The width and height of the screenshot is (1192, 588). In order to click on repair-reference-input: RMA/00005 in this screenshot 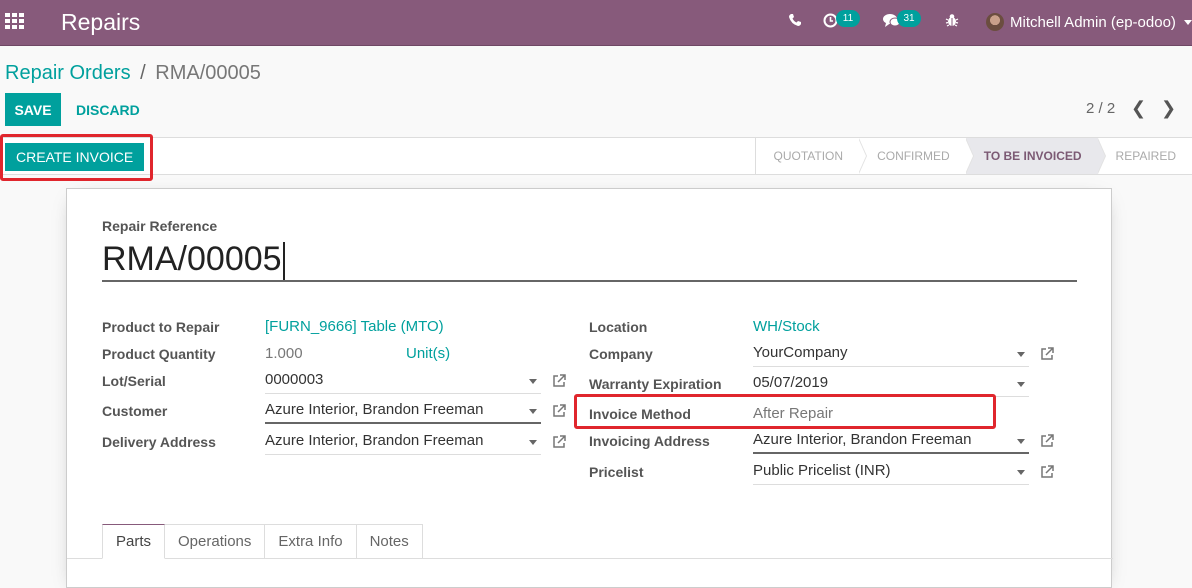, I will do `click(589, 259)`.